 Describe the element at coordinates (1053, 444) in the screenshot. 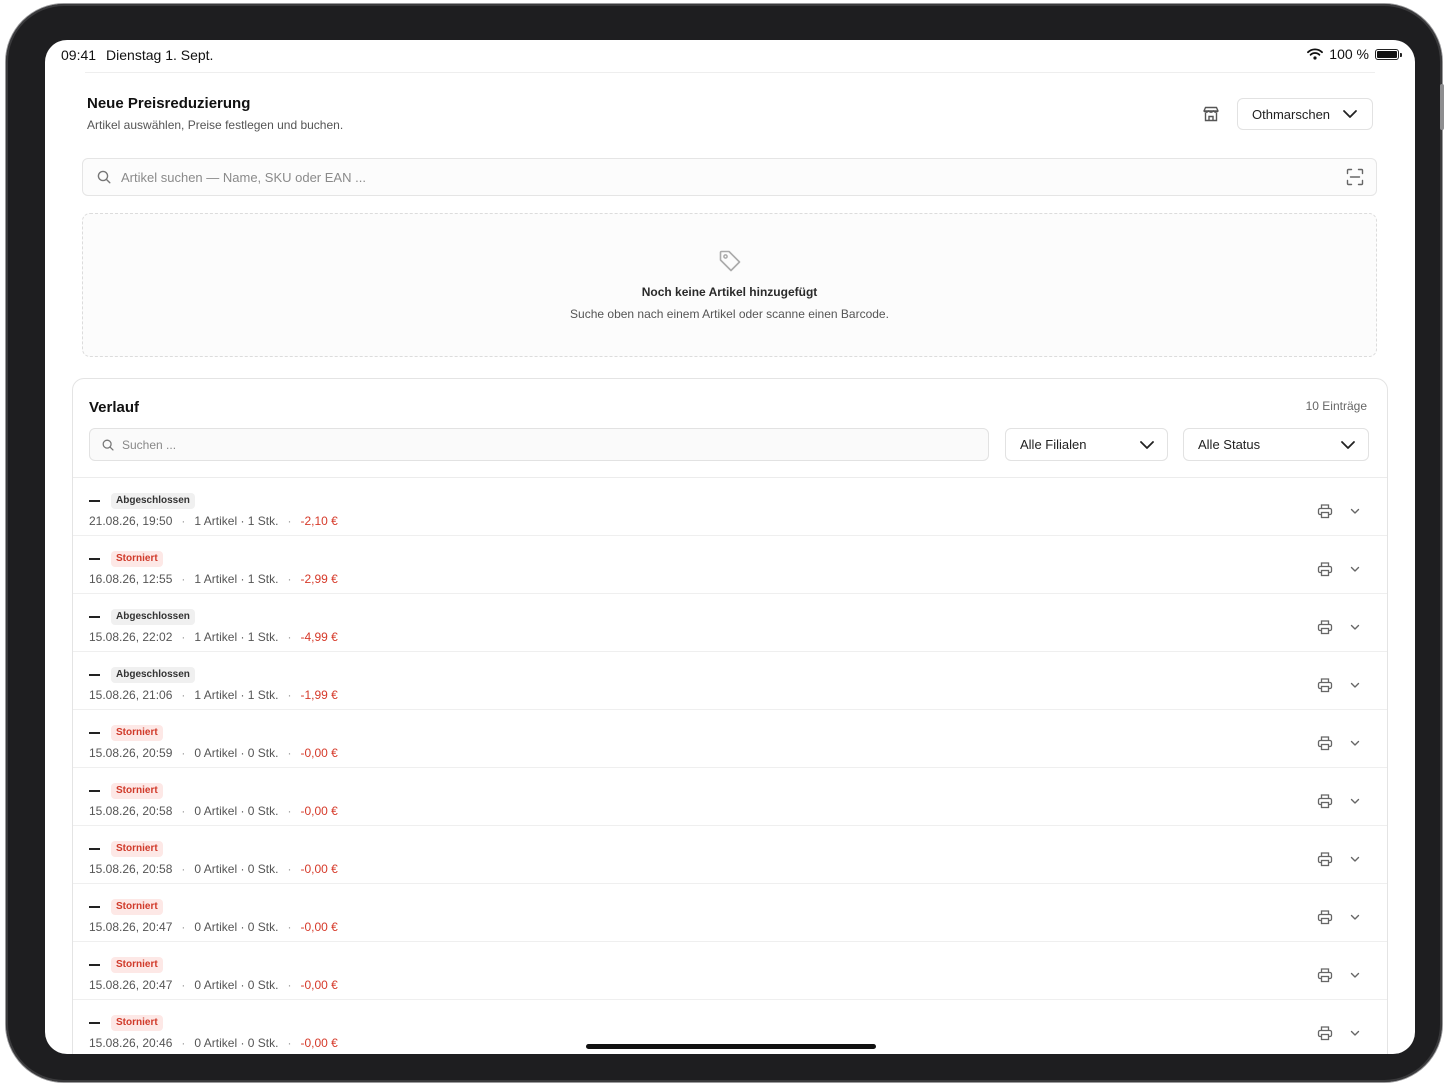

I see `filter-branch-value: Alle Filialen` at that location.